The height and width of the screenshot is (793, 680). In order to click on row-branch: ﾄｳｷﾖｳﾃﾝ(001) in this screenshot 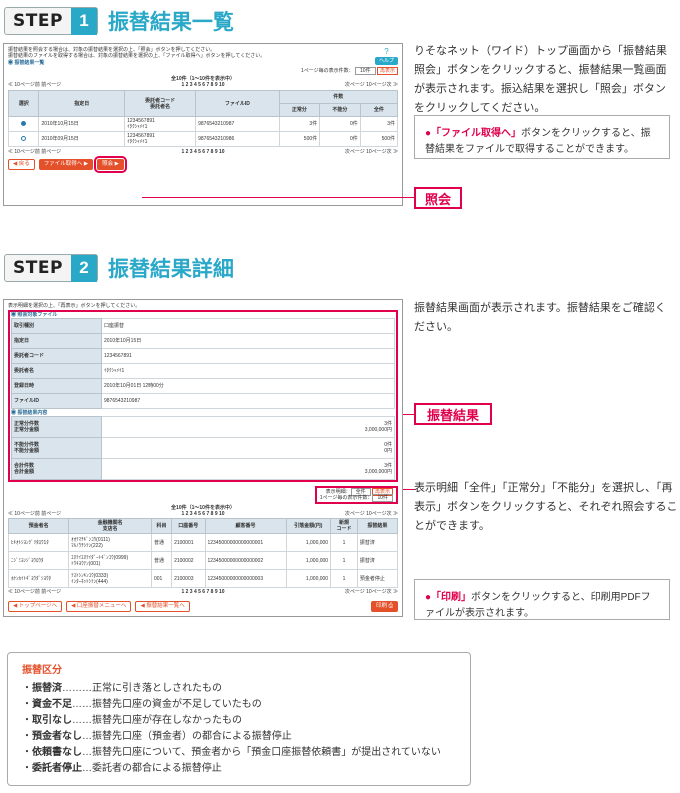, I will do `click(86, 563)`.